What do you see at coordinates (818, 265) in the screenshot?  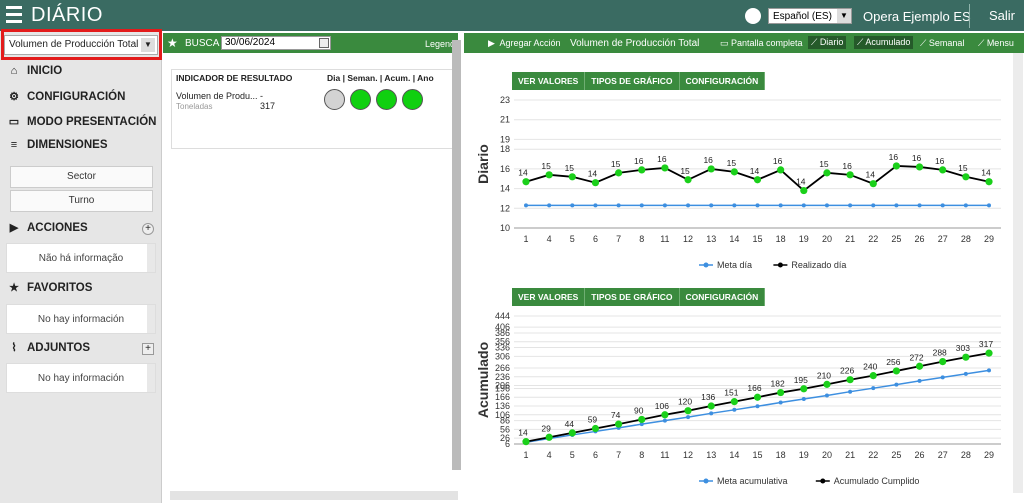 I see `legend-entry: Realizado día` at bounding box center [818, 265].